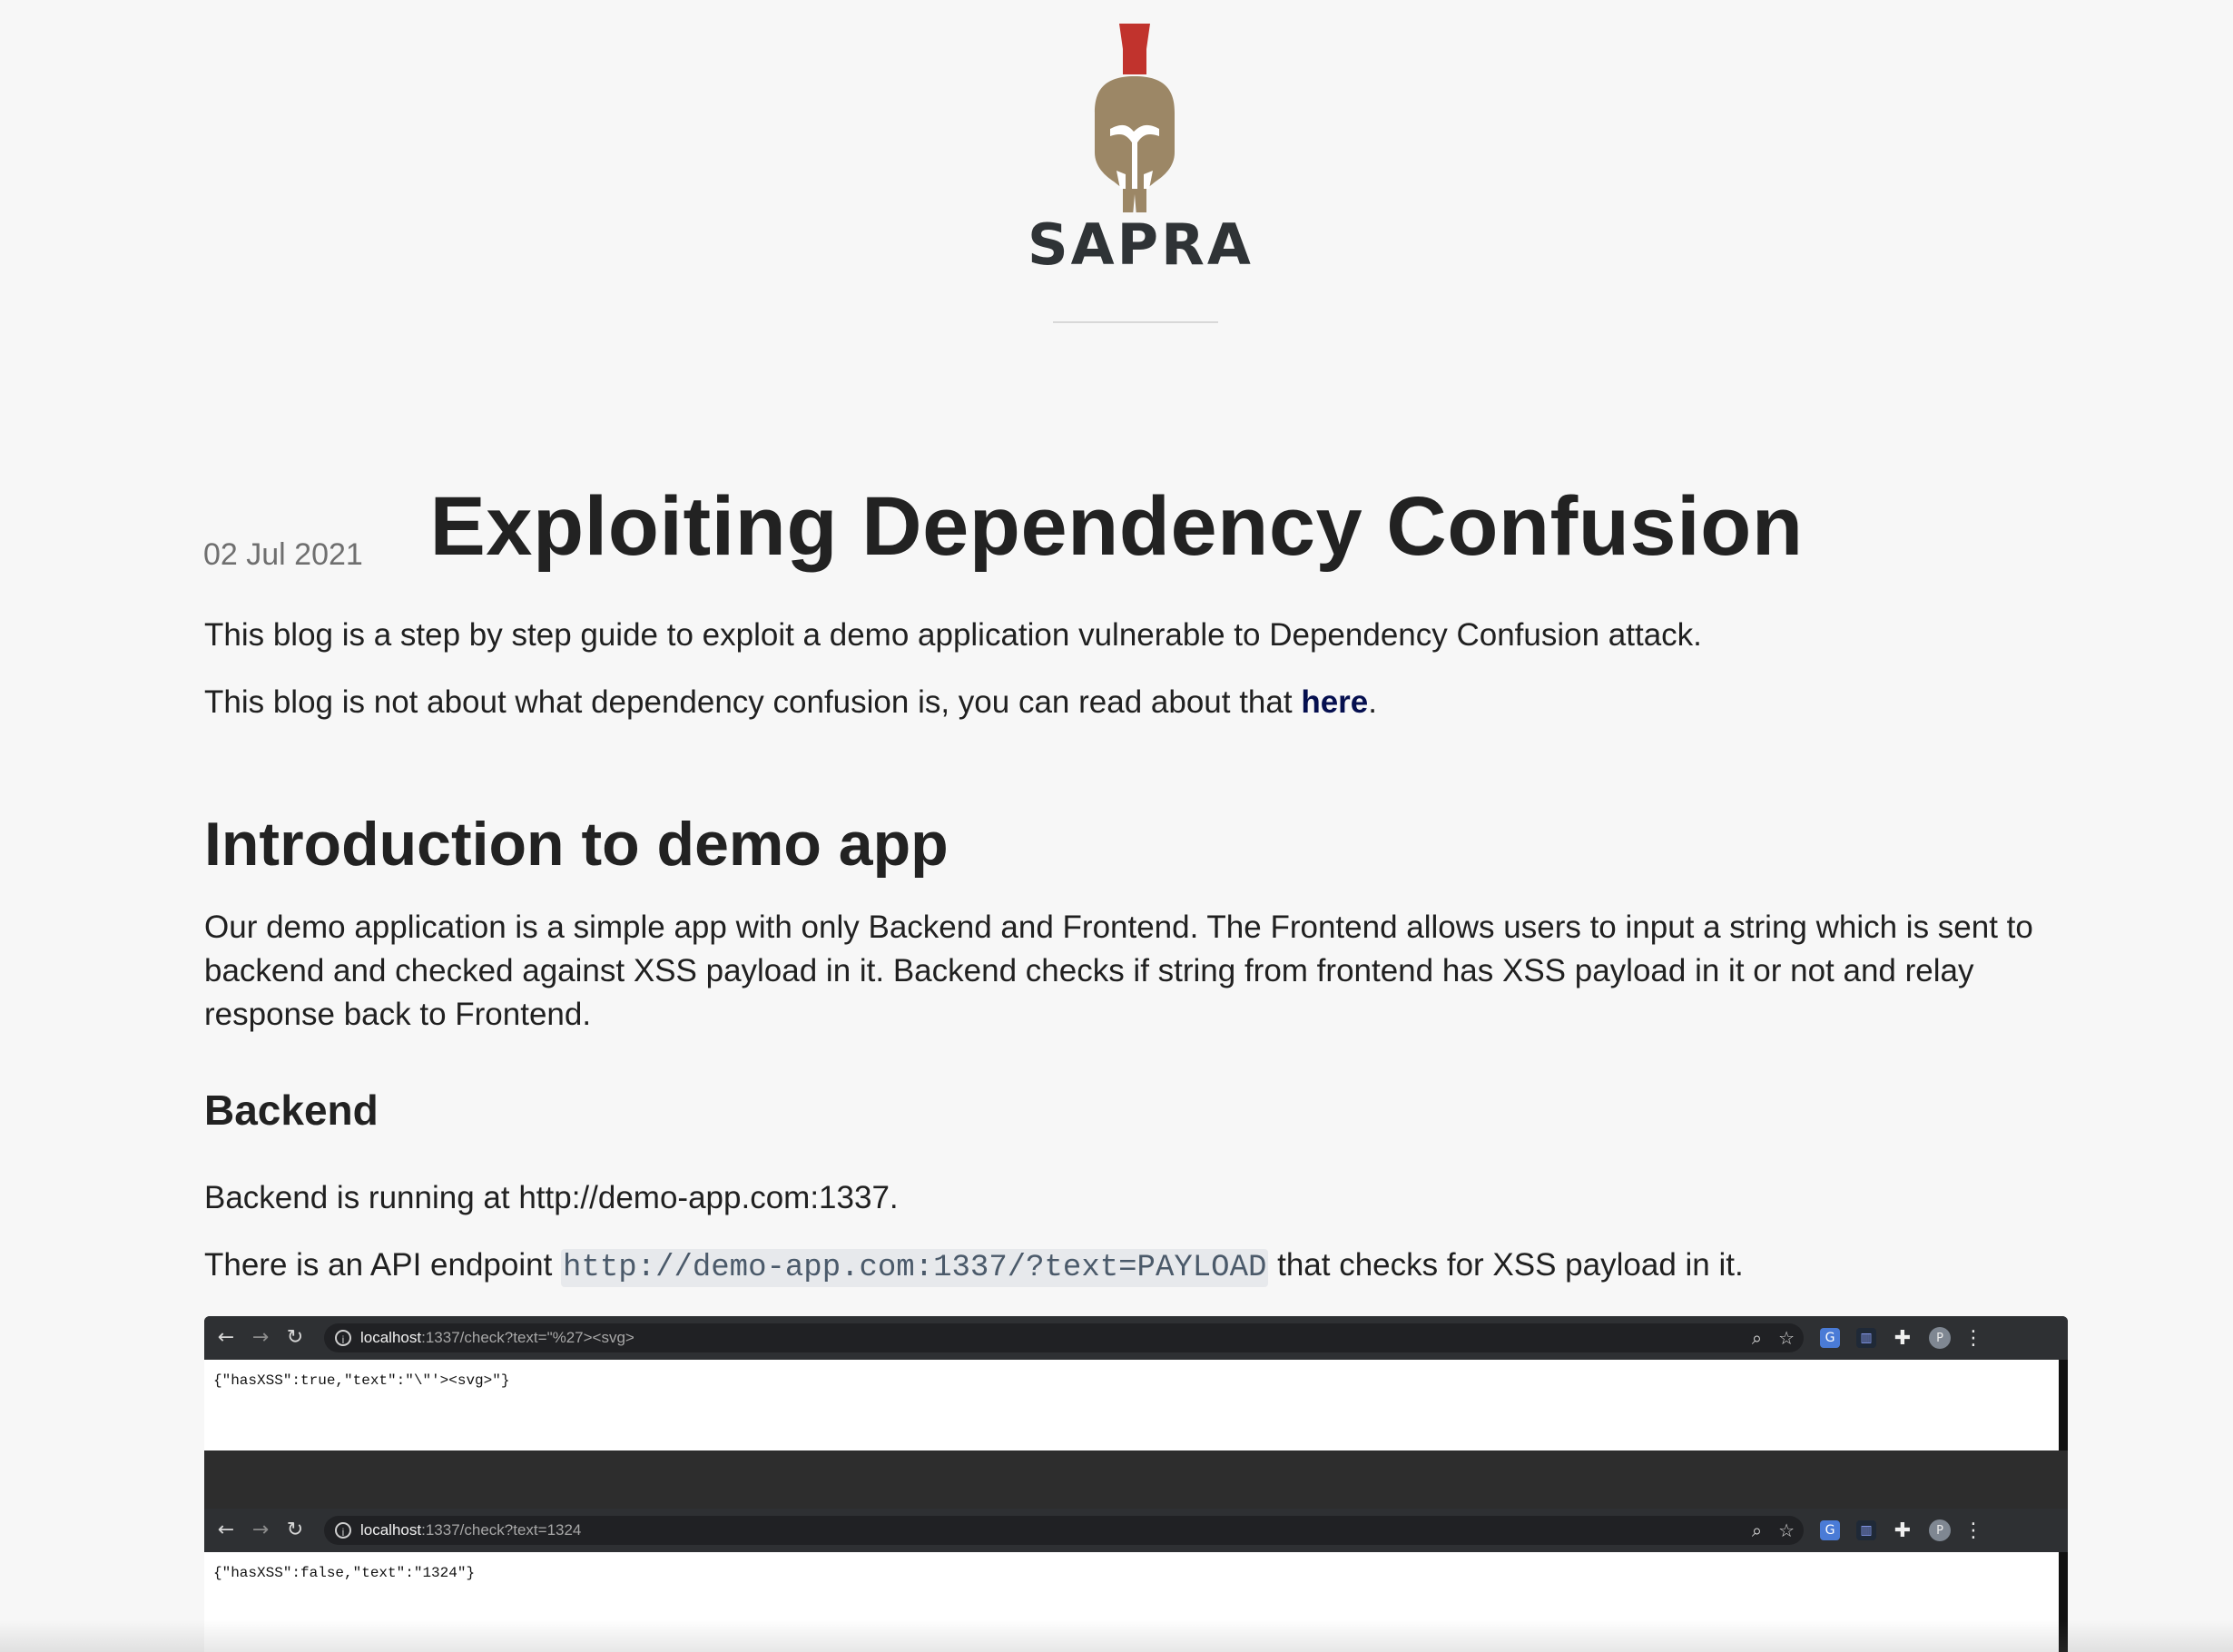 This screenshot has height=1652, width=2233. Describe the element at coordinates (1136, 1405) in the screenshot. I see `browser-content-top: {"hasXSS":true,"text":"\"'><svg>"}` at that location.